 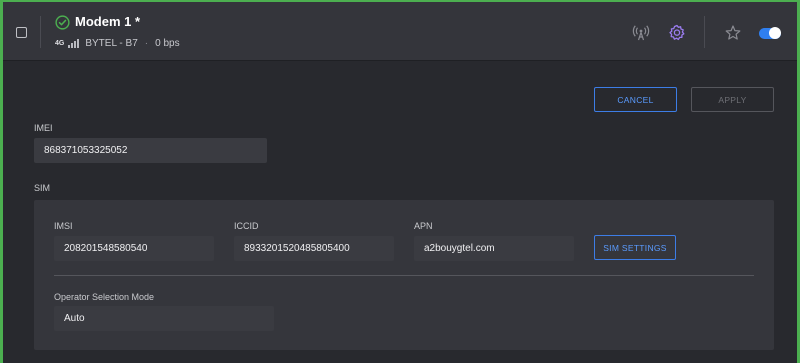 What do you see at coordinates (150, 150) in the screenshot?
I see `imei-field: 868371053325052` at bounding box center [150, 150].